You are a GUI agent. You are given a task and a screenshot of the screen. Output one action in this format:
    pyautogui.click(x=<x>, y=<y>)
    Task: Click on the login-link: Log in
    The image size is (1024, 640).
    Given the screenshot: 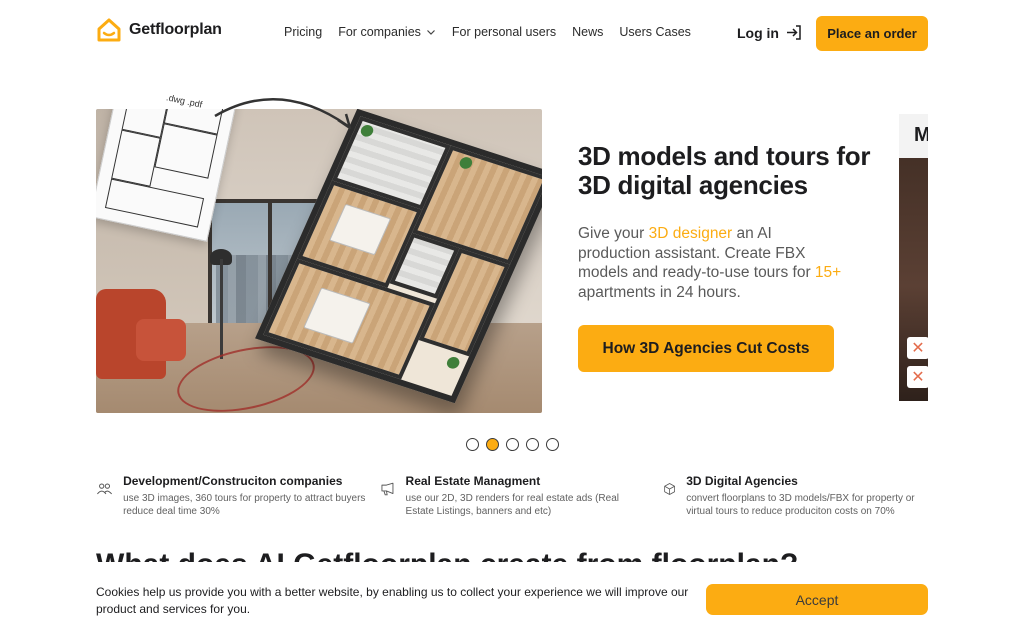 What is the action you would take?
    pyautogui.click(x=769, y=32)
    